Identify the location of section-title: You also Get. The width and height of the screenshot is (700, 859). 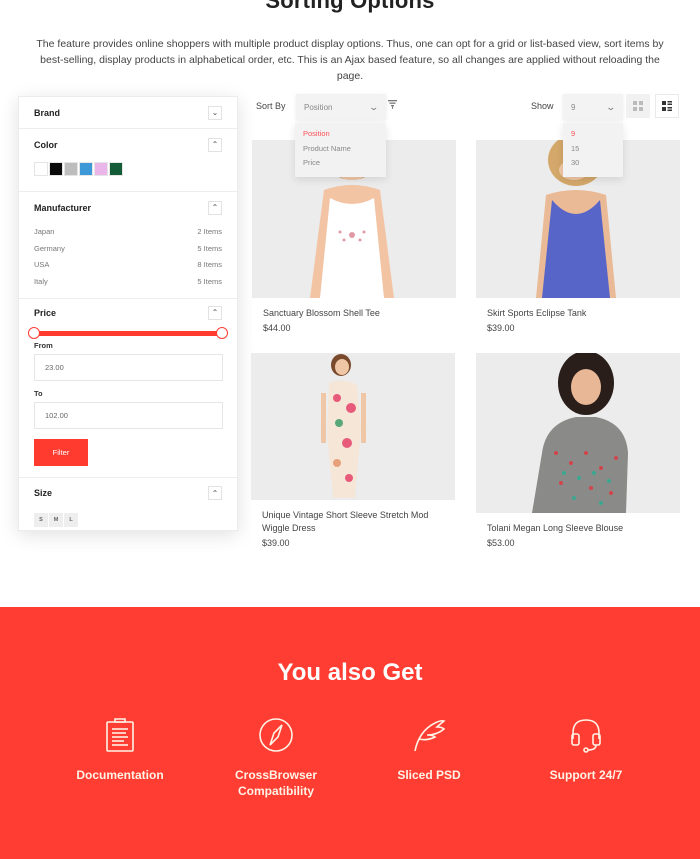
(350, 672).